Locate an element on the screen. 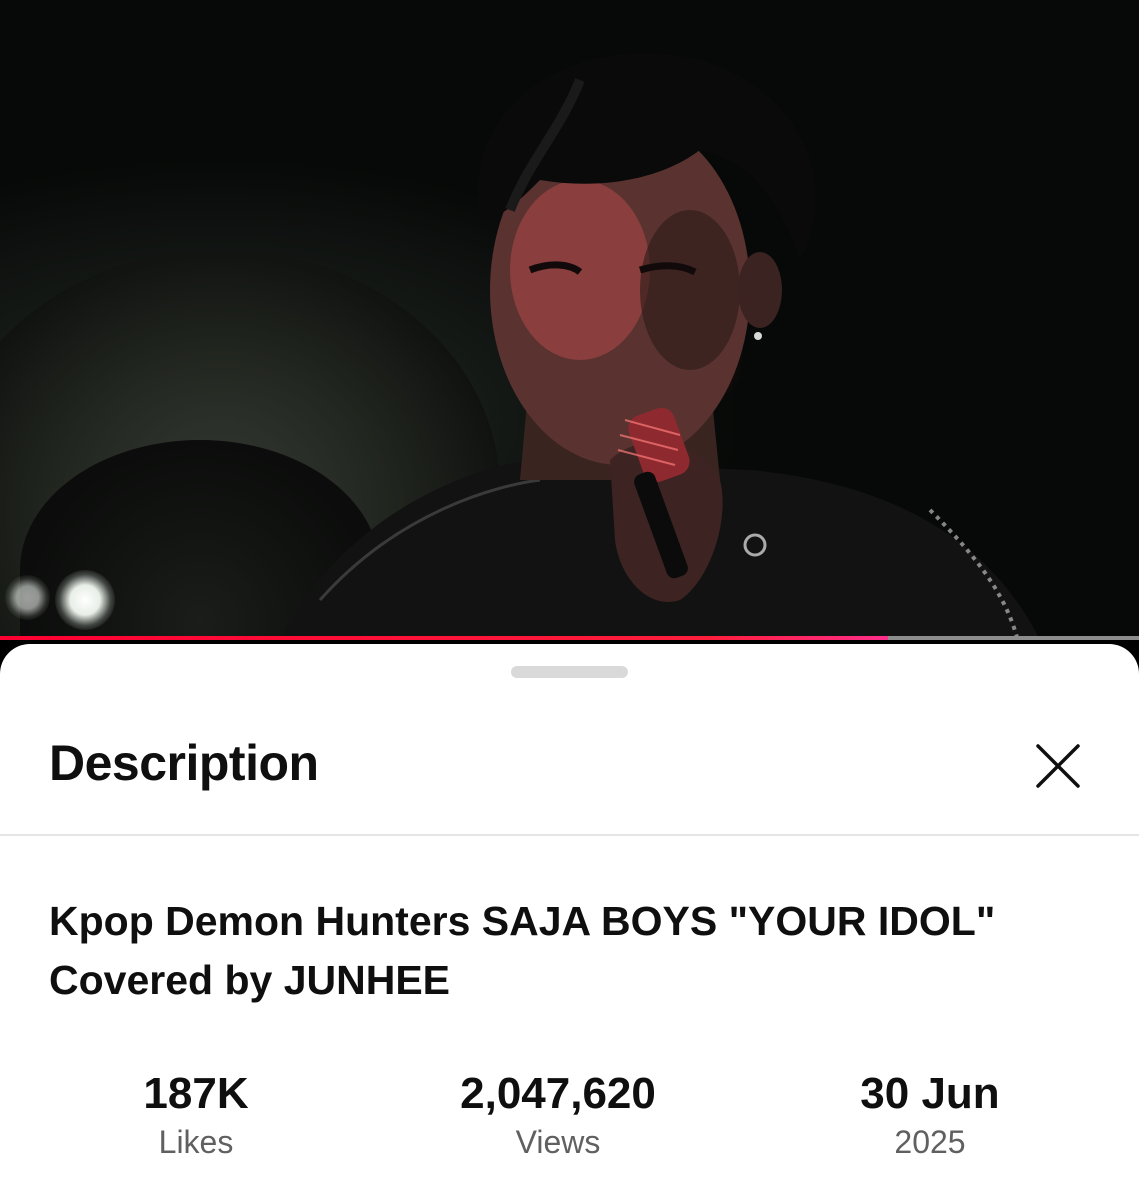 Image resolution: width=1139 pixels, height=1200 pixels. likes-count: 187K is located at coordinates (196, 1093).